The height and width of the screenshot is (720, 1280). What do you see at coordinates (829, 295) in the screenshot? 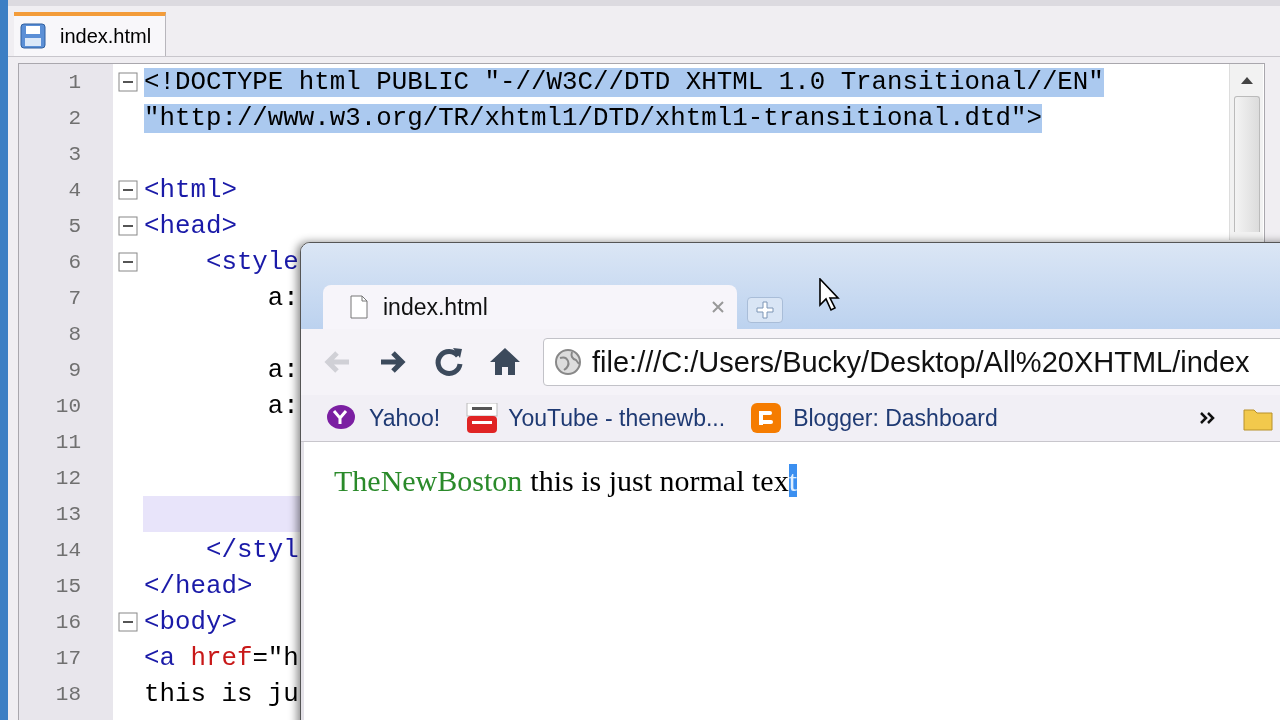
I see `cursor-icon` at bounding box center [829, 295].